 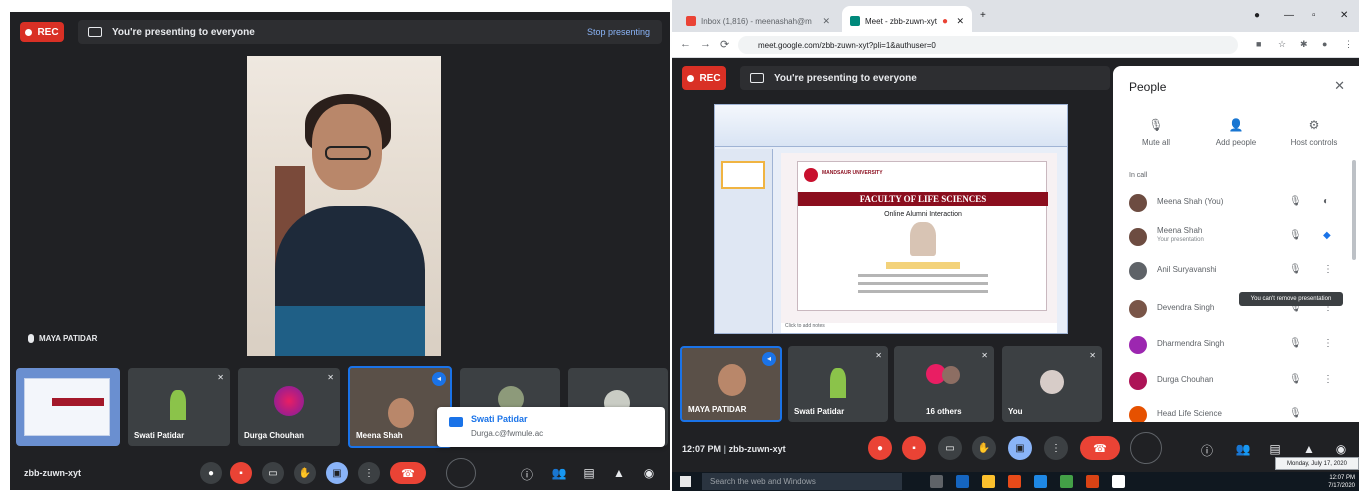 I want to click on tile-presentation, so click(x=68, y=407).